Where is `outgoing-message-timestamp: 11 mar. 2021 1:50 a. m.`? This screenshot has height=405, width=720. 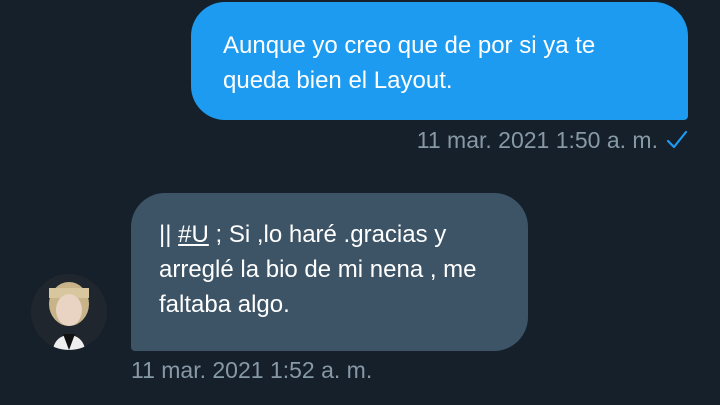
outgoing-message-timestamp: 11 mar. 2021 1:50 a. m. is located at coordinates (537, 140).